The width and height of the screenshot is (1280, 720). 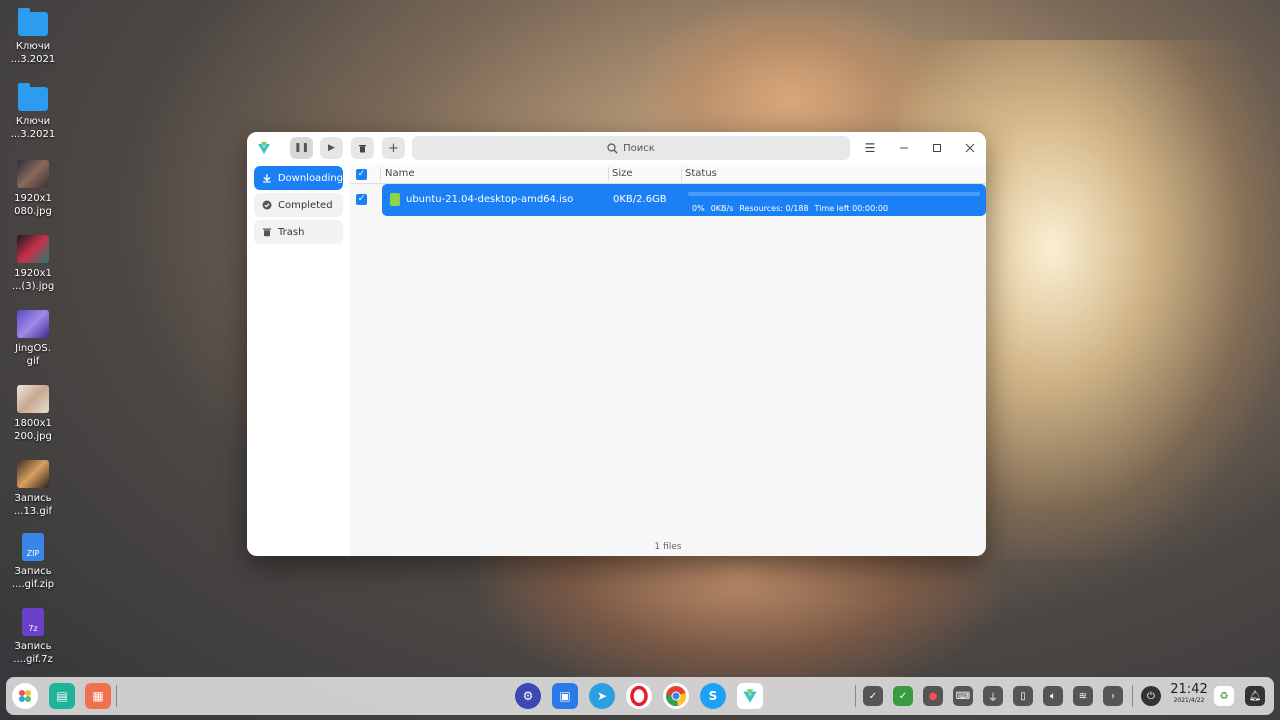 I want to click on tray-security: ✓, so click(x=903, y=696).